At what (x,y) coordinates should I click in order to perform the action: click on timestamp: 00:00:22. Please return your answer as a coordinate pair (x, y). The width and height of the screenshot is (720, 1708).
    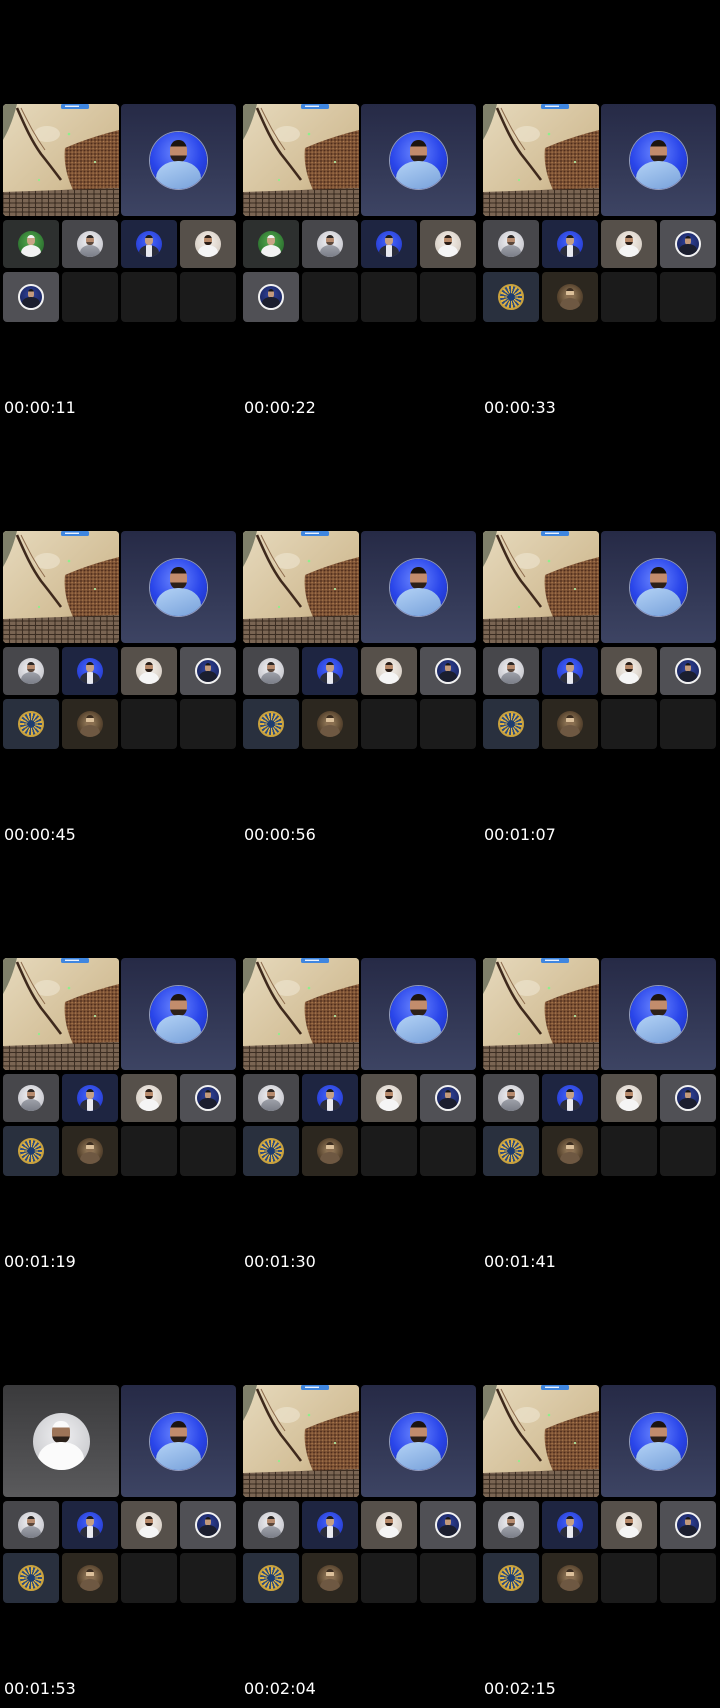
    Looking at the image, I should click on (280, 407).